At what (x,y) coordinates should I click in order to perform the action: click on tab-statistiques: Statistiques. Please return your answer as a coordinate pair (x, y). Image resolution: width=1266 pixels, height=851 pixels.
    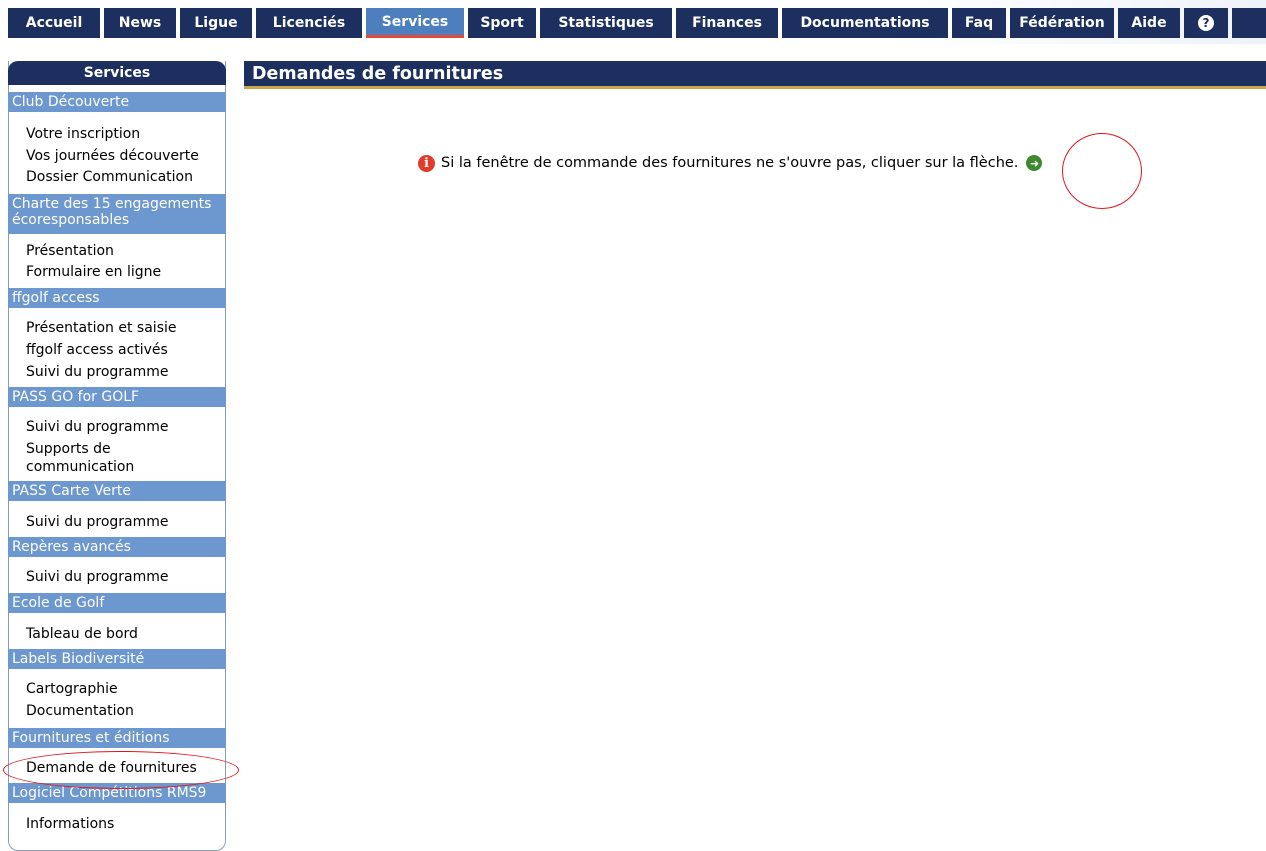
    Looking at the image, I should click on (606, 23).